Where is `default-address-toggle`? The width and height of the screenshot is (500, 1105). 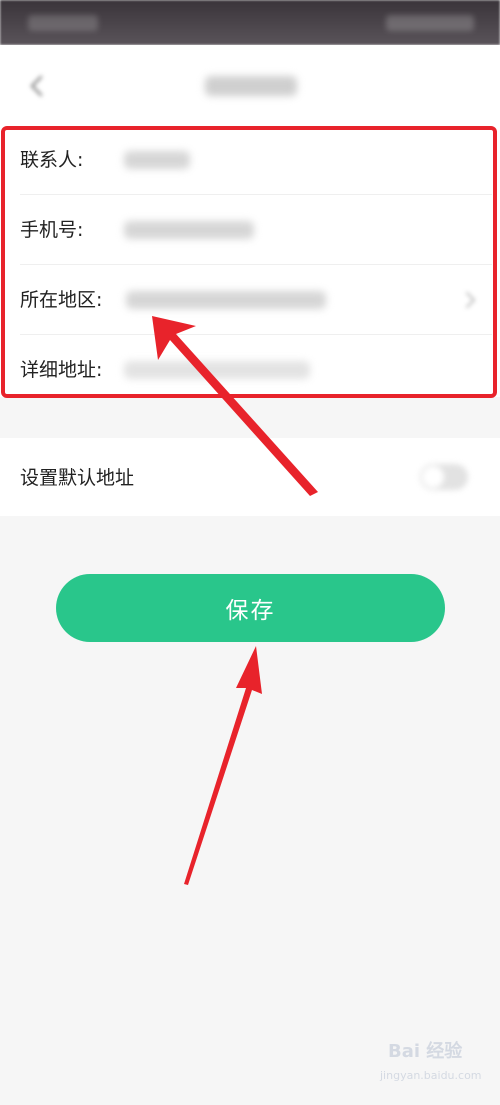
default-address-toggle is located at coordinates (444, 477).